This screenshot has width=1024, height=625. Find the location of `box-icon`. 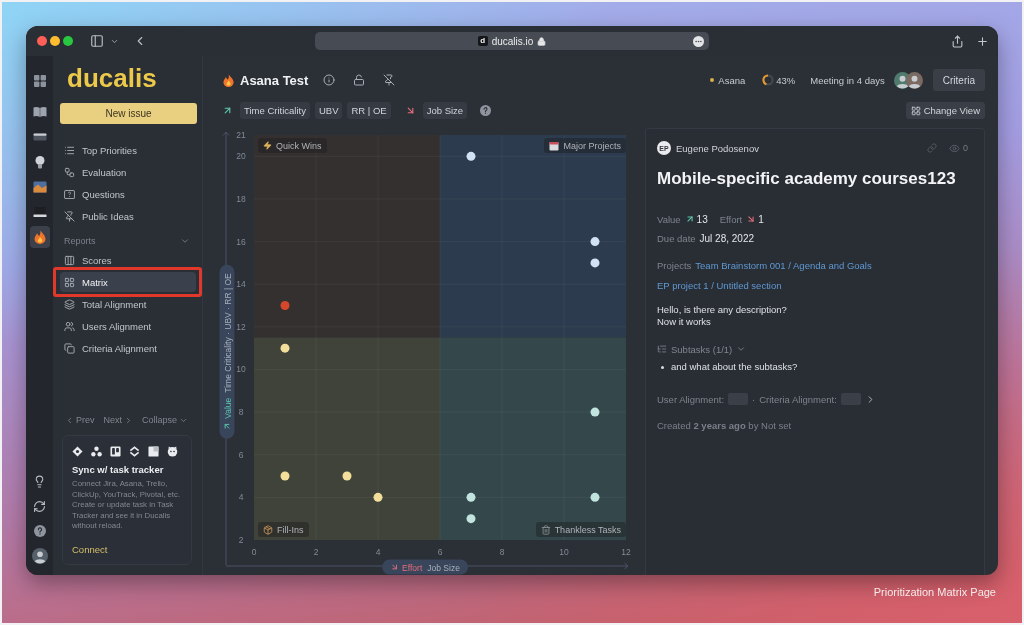

box-icon is located at coordinates (268, 529).